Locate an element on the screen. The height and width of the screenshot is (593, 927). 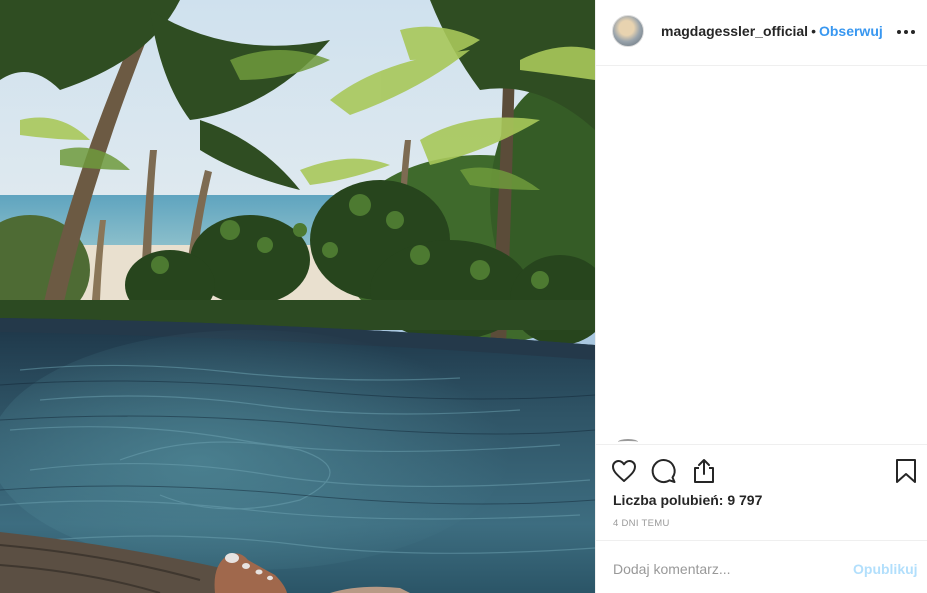
share-upload-icon is located at coordinates (704, 471).